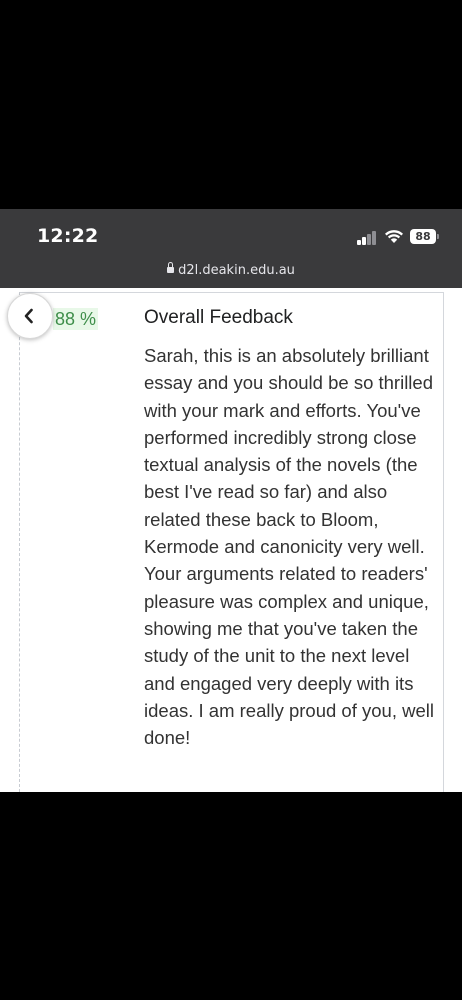  What do you see at coordinates (218, 317) in the screenshot?
I see `feedback-title: Overall Feedback` at bounding box center [218, 317].